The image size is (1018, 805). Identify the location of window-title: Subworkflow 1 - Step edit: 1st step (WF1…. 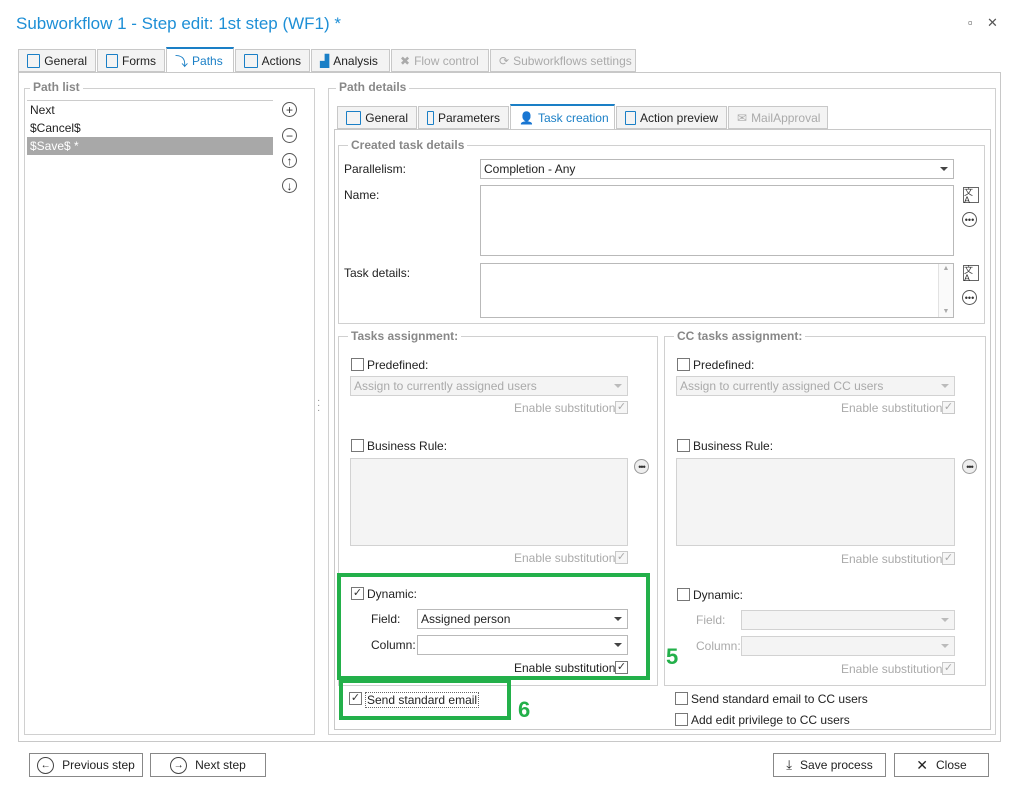
(179, 23).